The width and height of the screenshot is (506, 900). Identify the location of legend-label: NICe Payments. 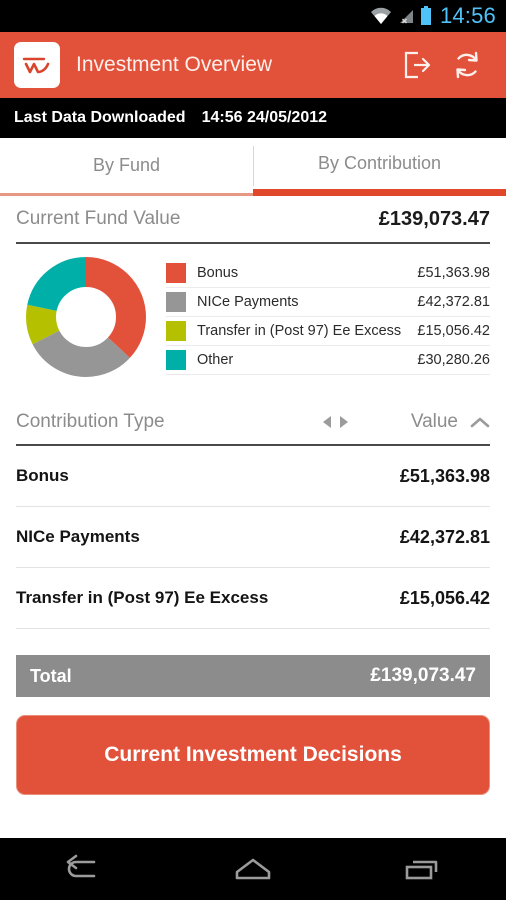
(248, 302).